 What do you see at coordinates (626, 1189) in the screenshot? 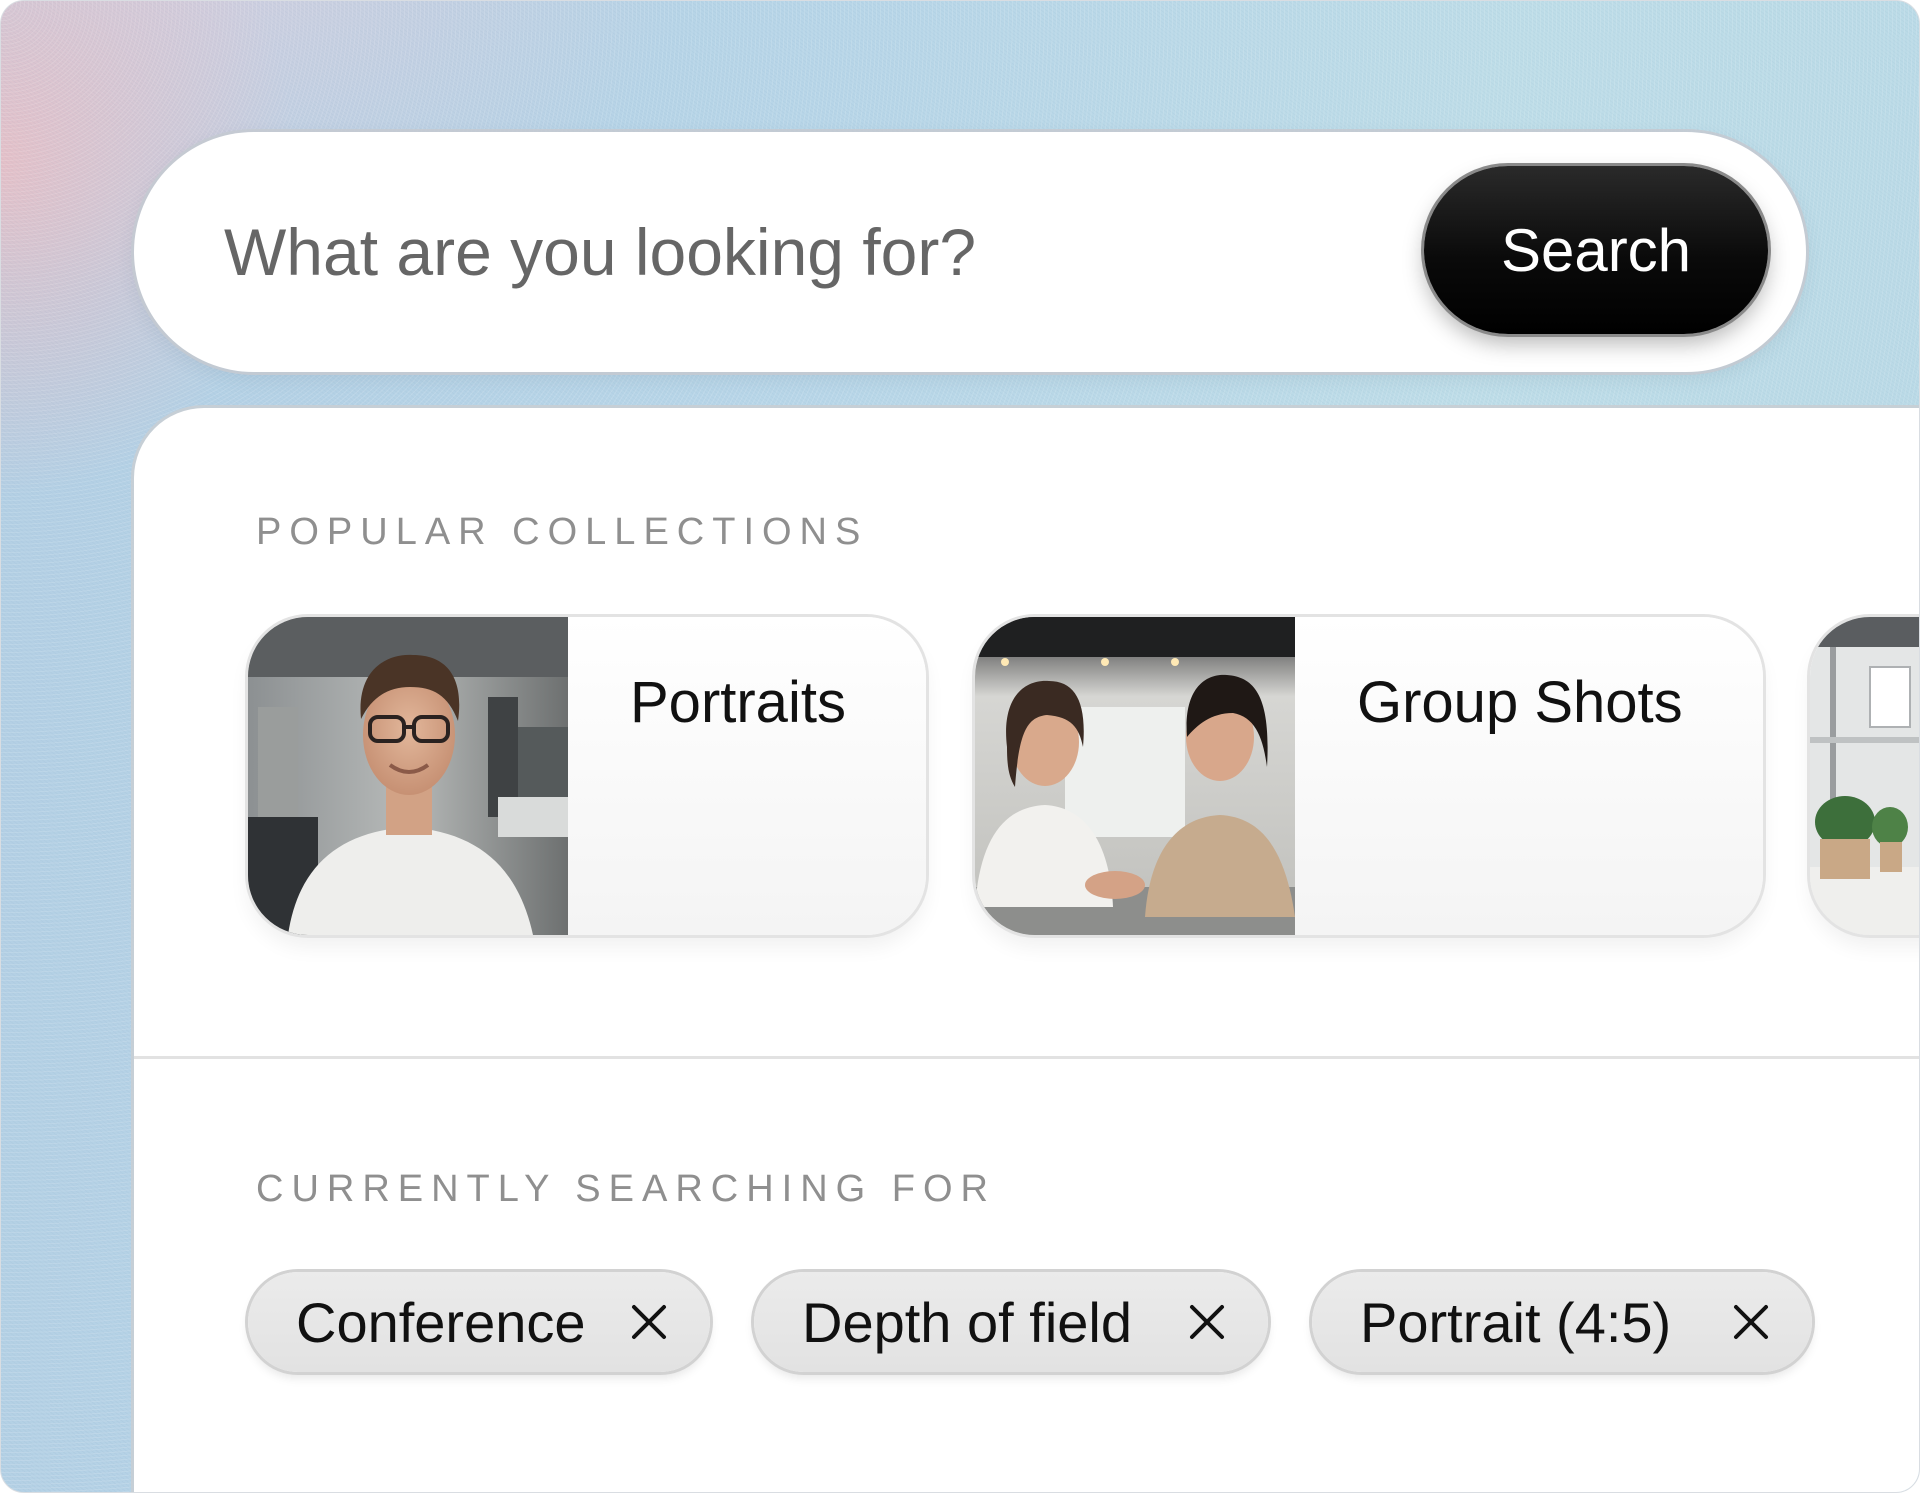
I see `current-search-heading: CURRENTLY SEARCHING FOR` at bounding box center [626, 1189].